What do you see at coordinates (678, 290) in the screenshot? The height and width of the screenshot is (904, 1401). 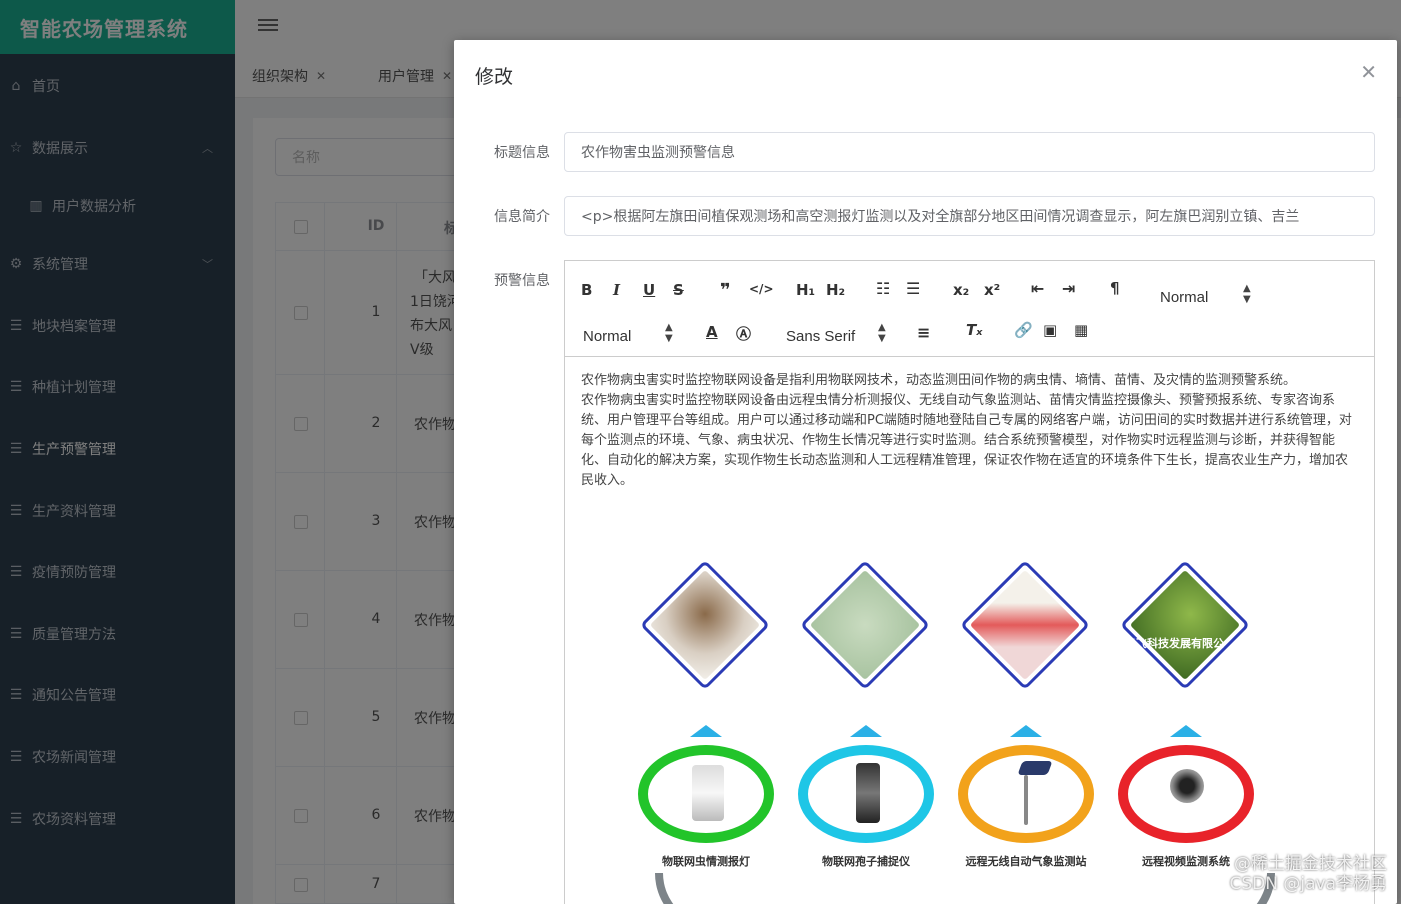 I see `strike-icon: S` at bounding box center [678, 290].